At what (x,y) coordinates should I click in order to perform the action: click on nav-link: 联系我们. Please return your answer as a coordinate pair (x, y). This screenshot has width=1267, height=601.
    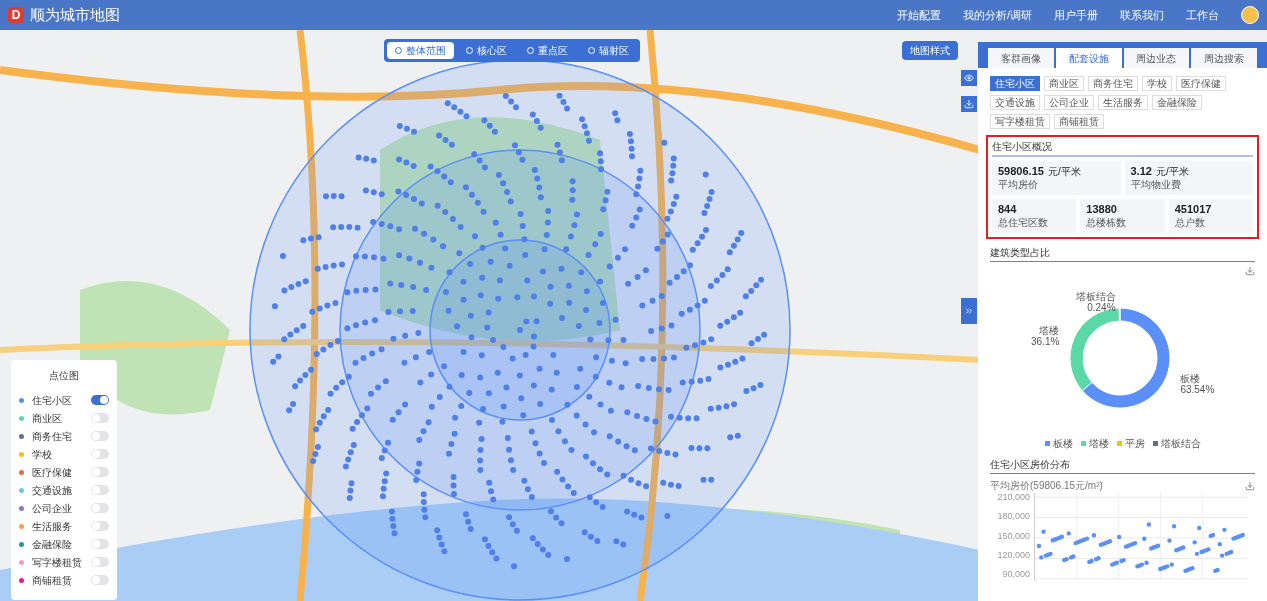
    Looking at the image, I should click on (1142, 15).